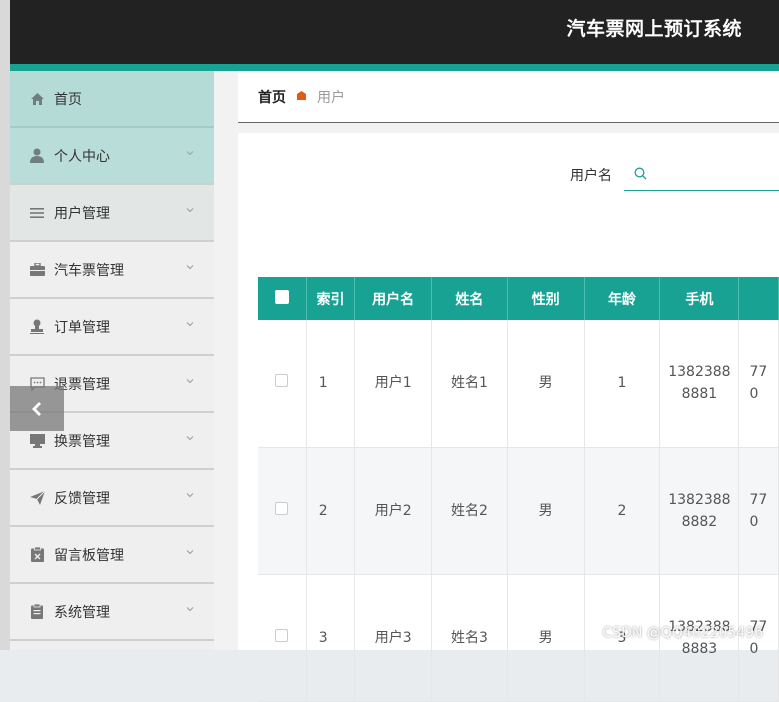 The width and height of the screenshot is (779, 702). I want to click on app-title: 汽车票网上预订系统, so click(654, 27).